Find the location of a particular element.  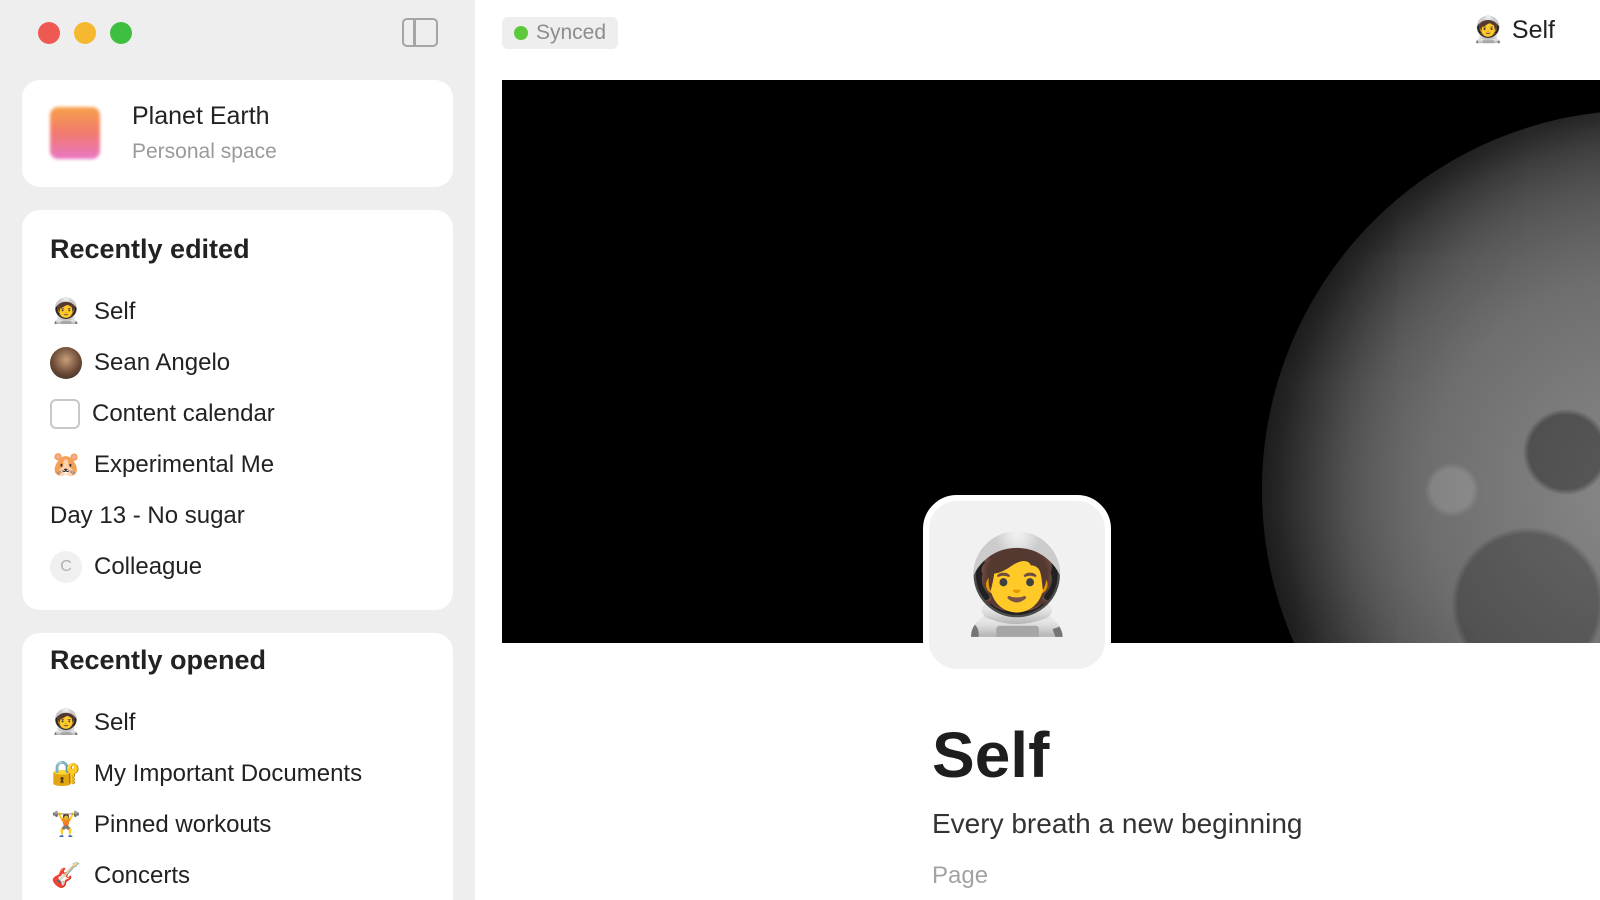

space-subtitle: Personal space is located at coordinates (204, 151).